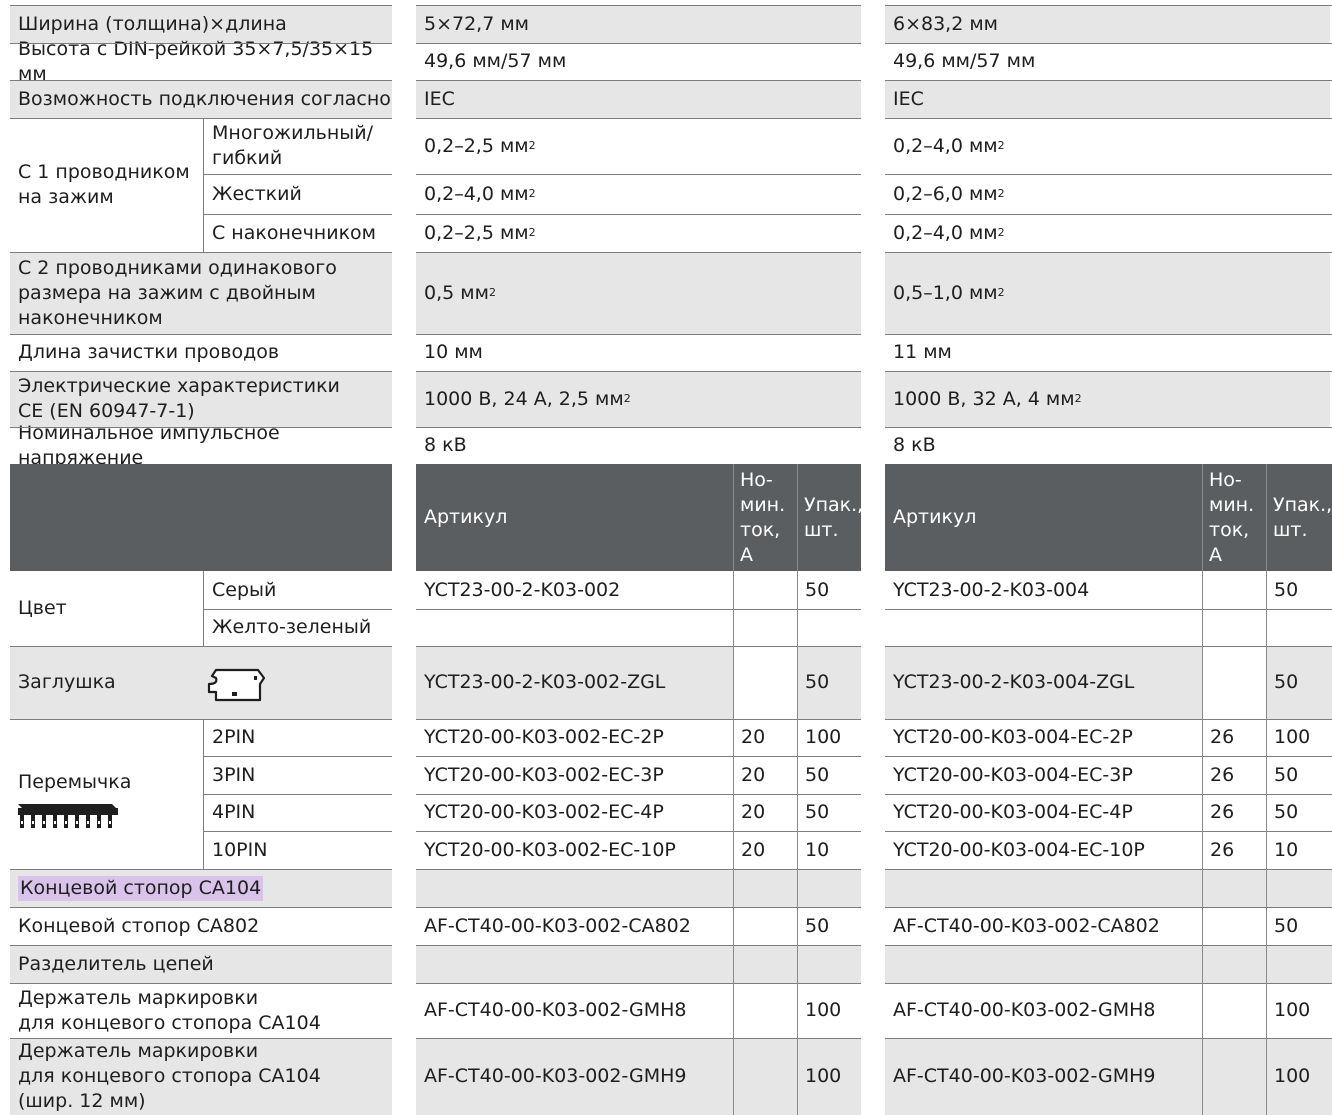 The image size is (1332, 1115). I want to click on elec-b: 1000 В, 32 А, 4 мм 2, so click(1107, 399).